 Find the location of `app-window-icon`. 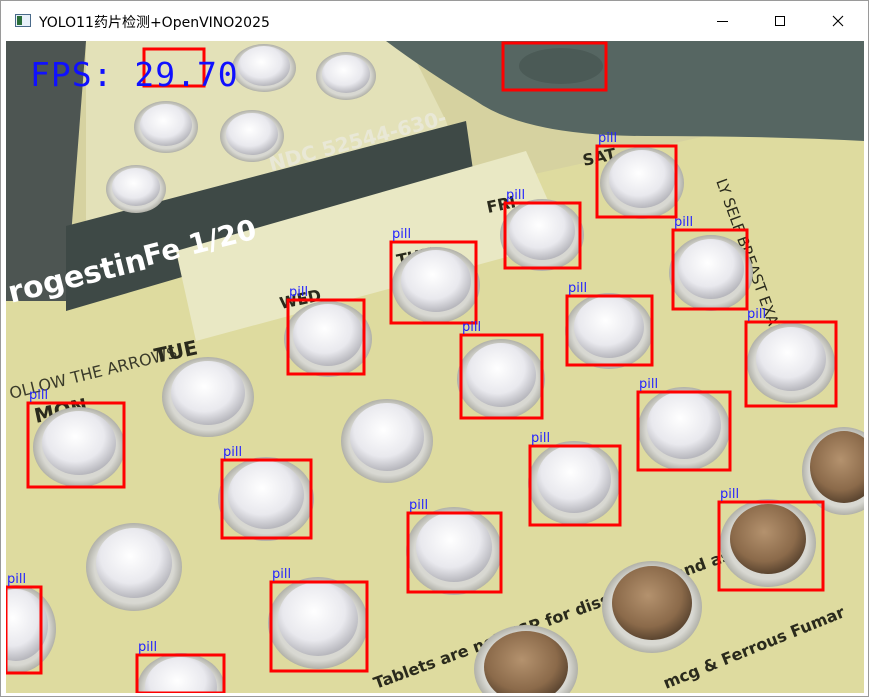

app-window-icon is located at coordinates (23, 20).